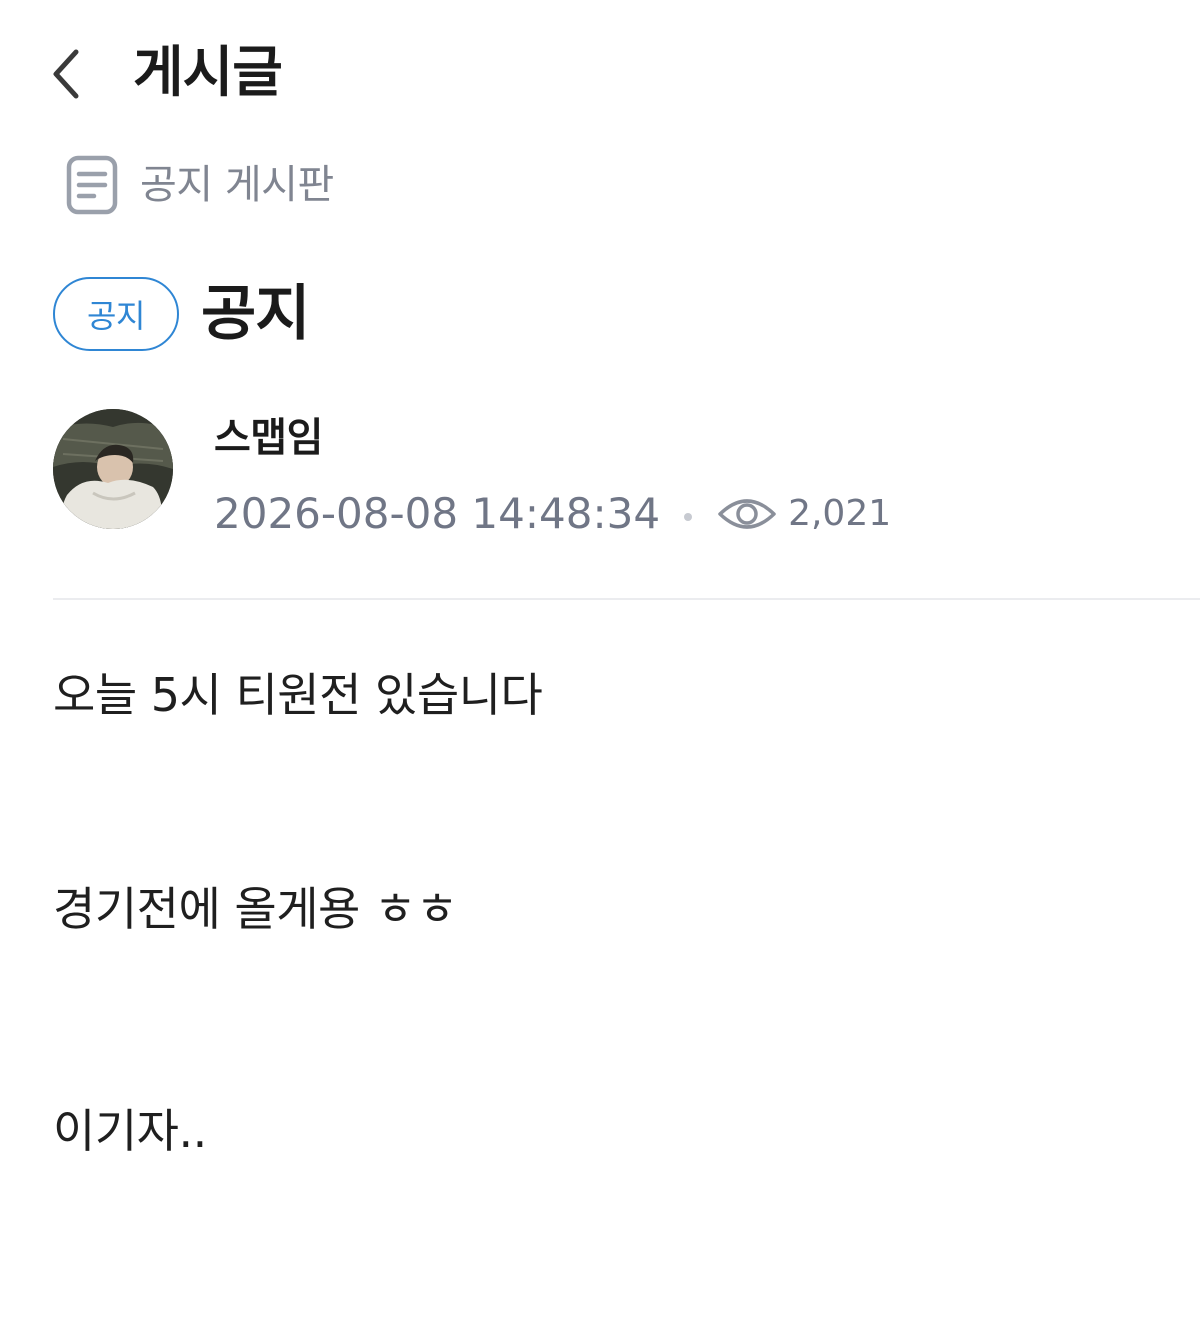 The height and width of the screenshot is (1322, 1200). Describe the element at coordinates (237, 185) in the screenshot. I see `board-name: 공지 게시판` at that location.